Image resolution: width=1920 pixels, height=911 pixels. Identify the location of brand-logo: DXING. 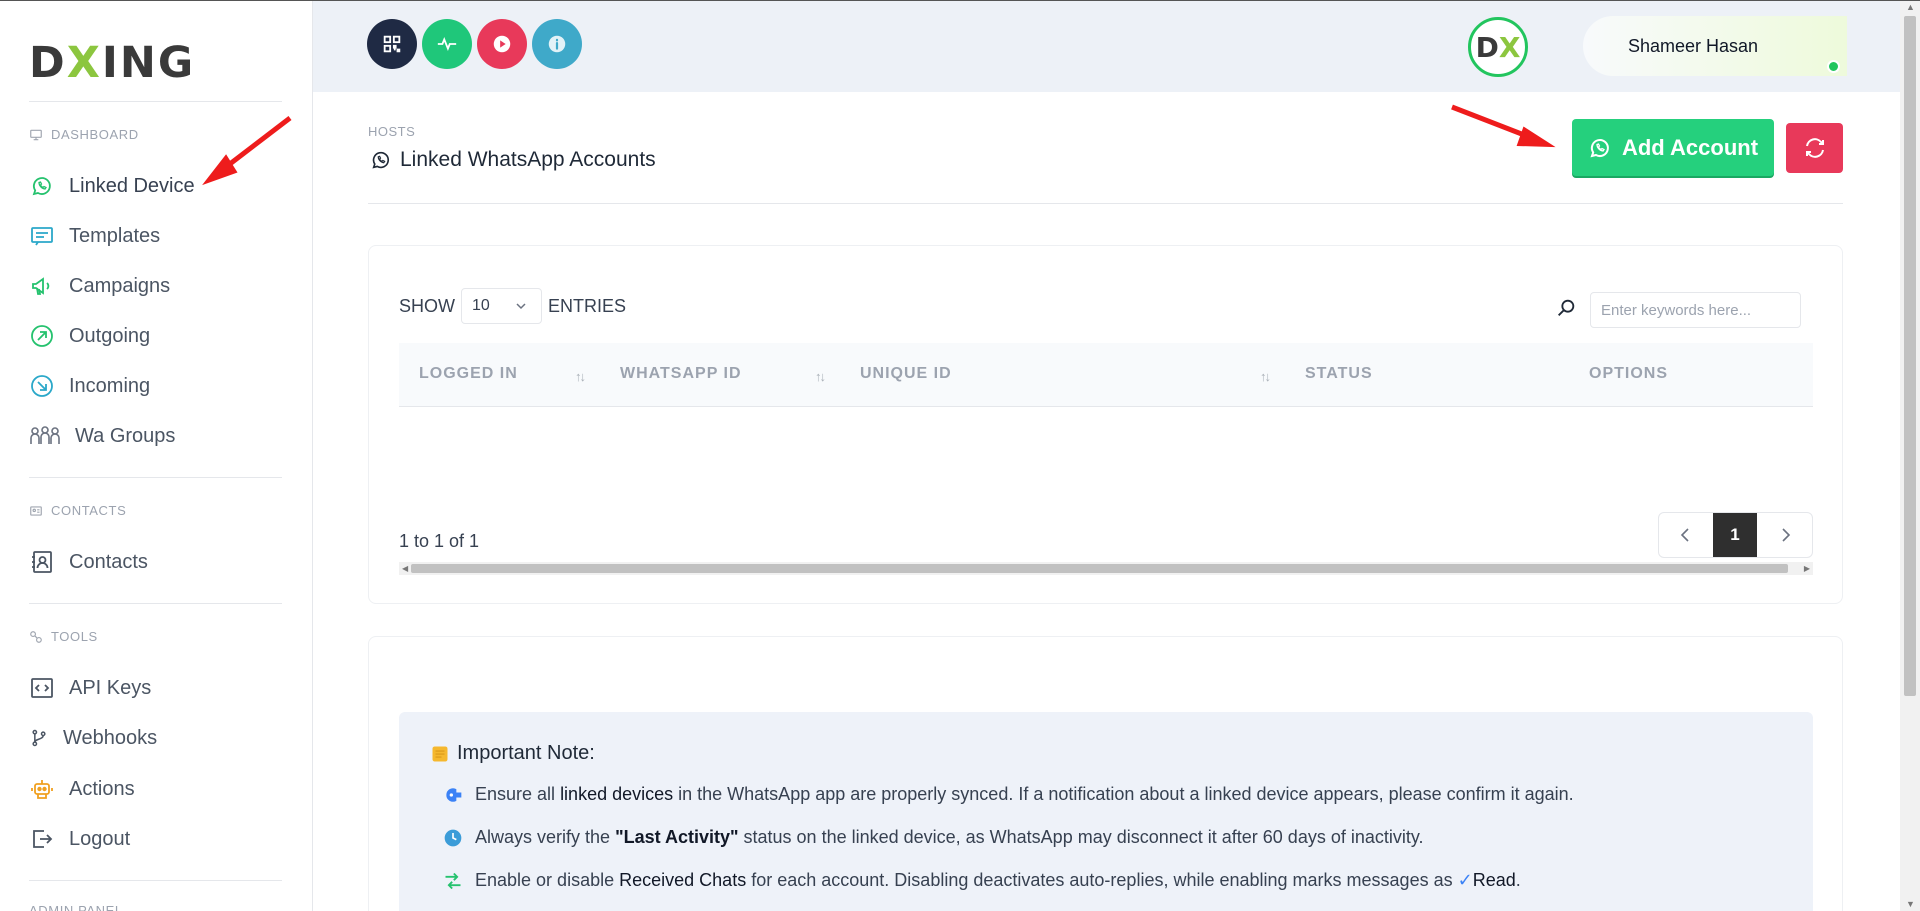
(112, 63).